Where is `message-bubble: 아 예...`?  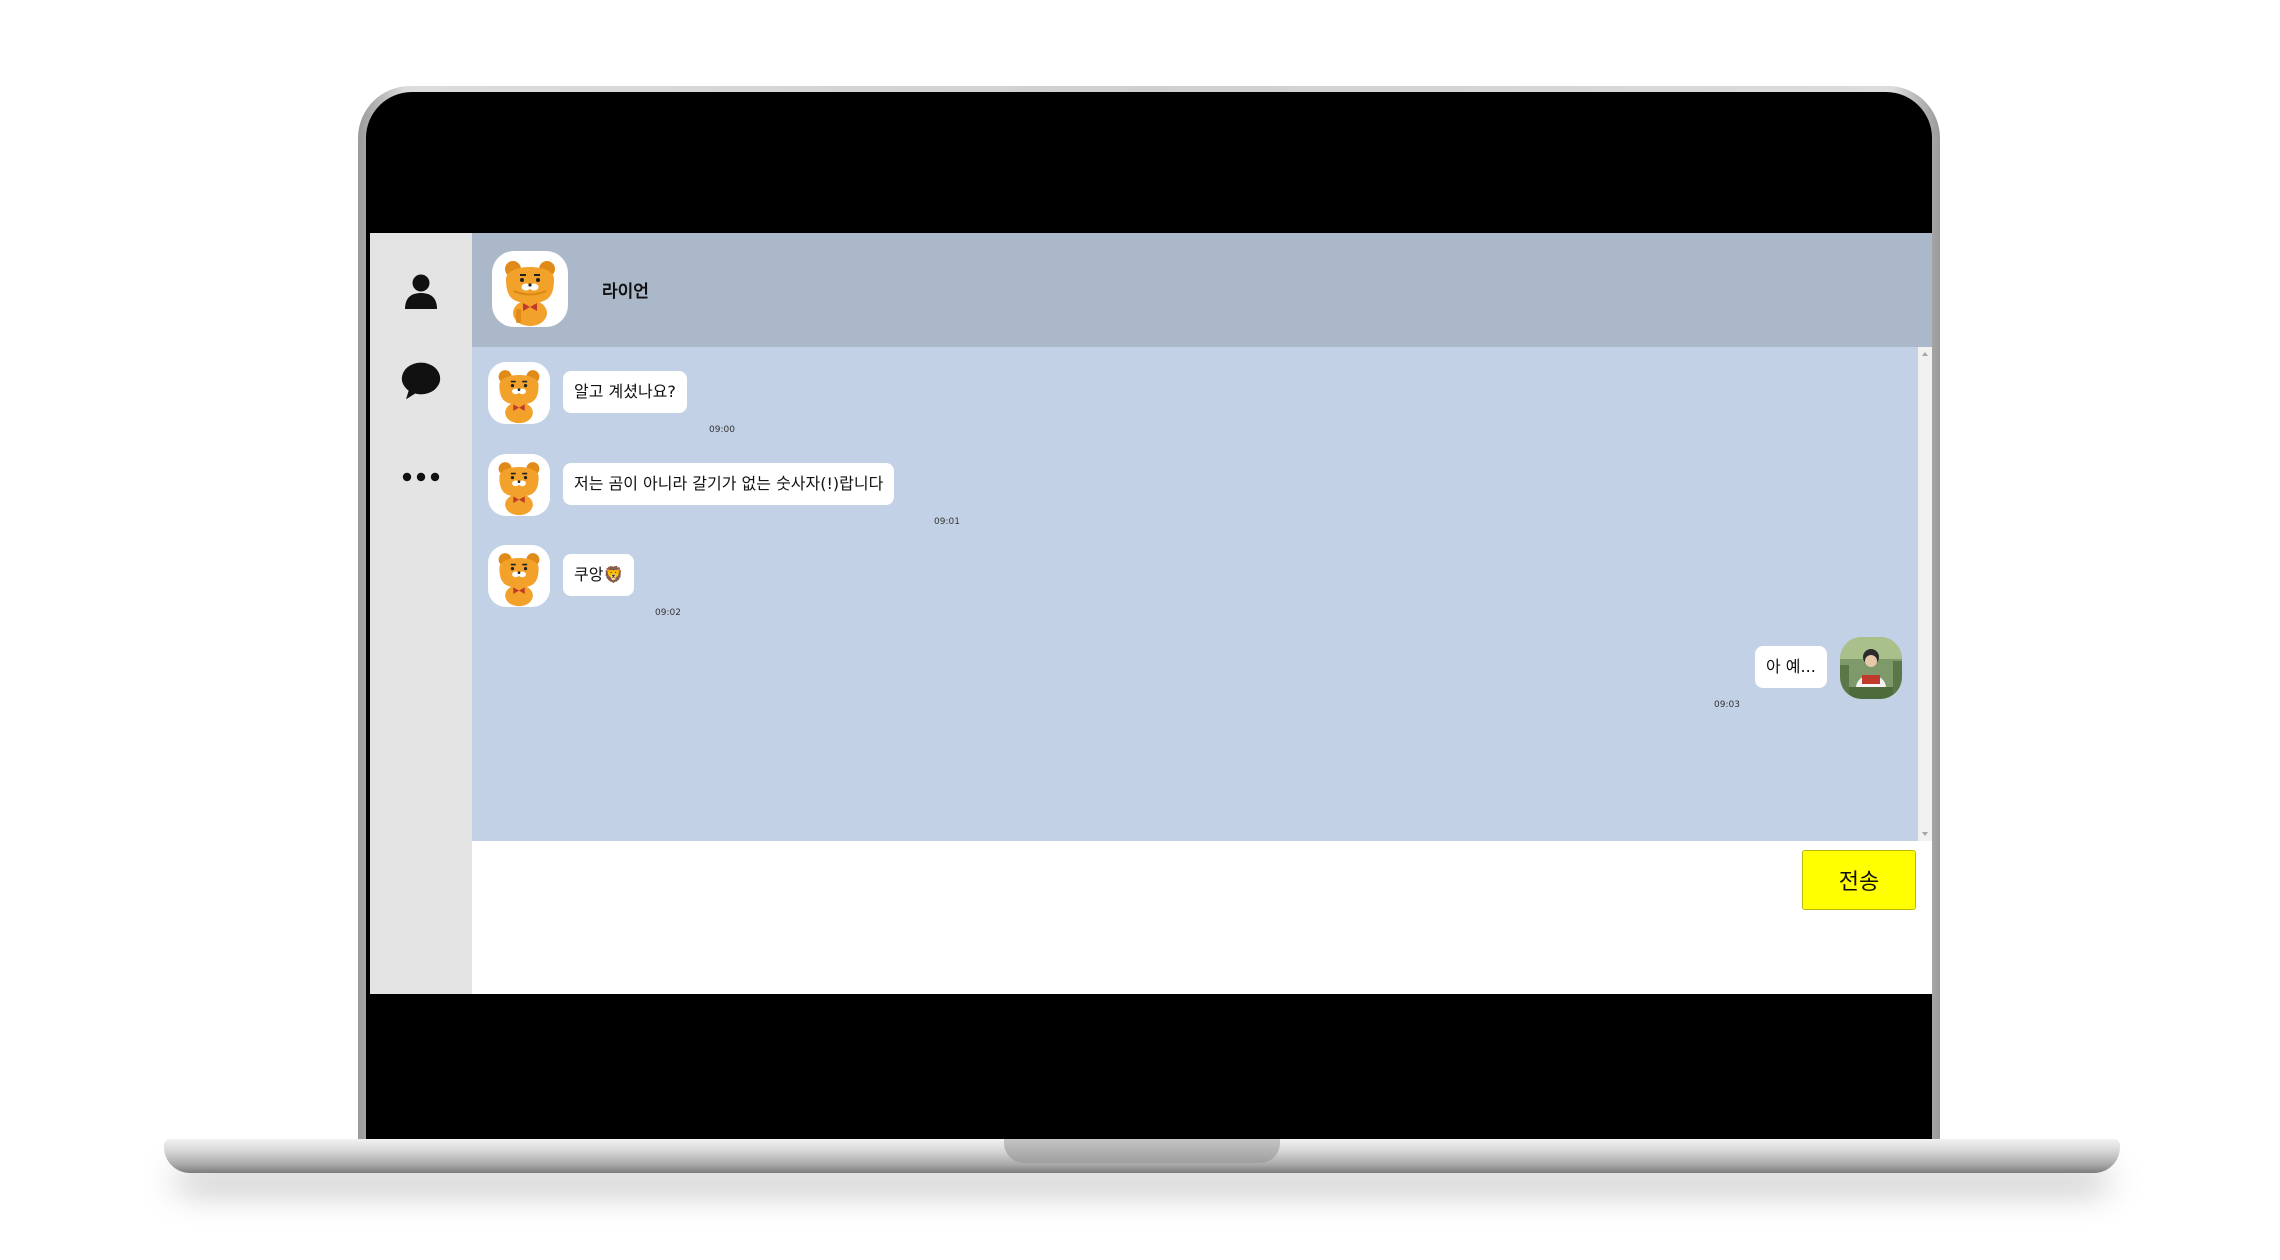 message-bubble: 아 예... is located at coordinates (1791, 667).